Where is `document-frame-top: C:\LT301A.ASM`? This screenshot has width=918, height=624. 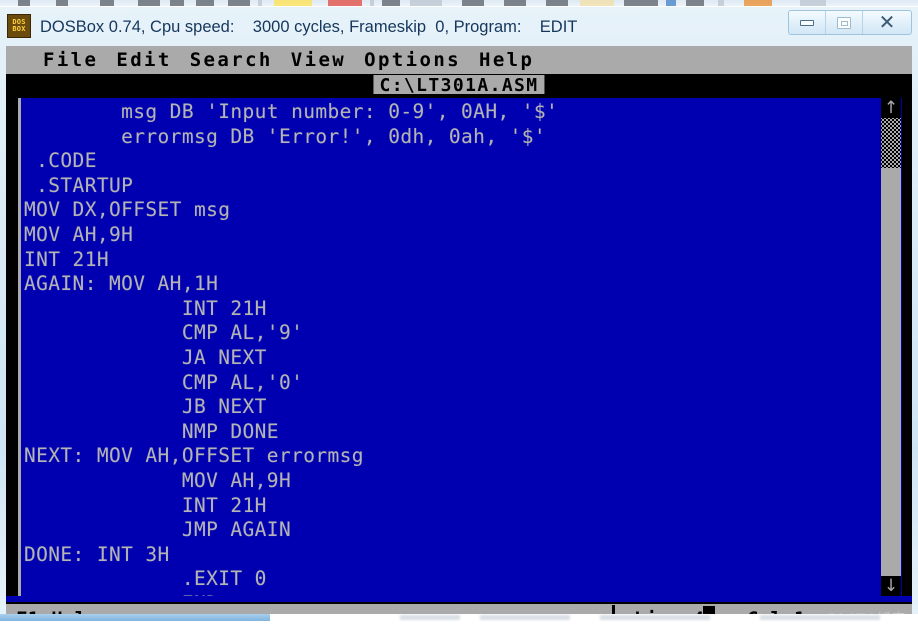
document-frame-top: C:\LT301A.ASM is located at coordinates (459, 85).